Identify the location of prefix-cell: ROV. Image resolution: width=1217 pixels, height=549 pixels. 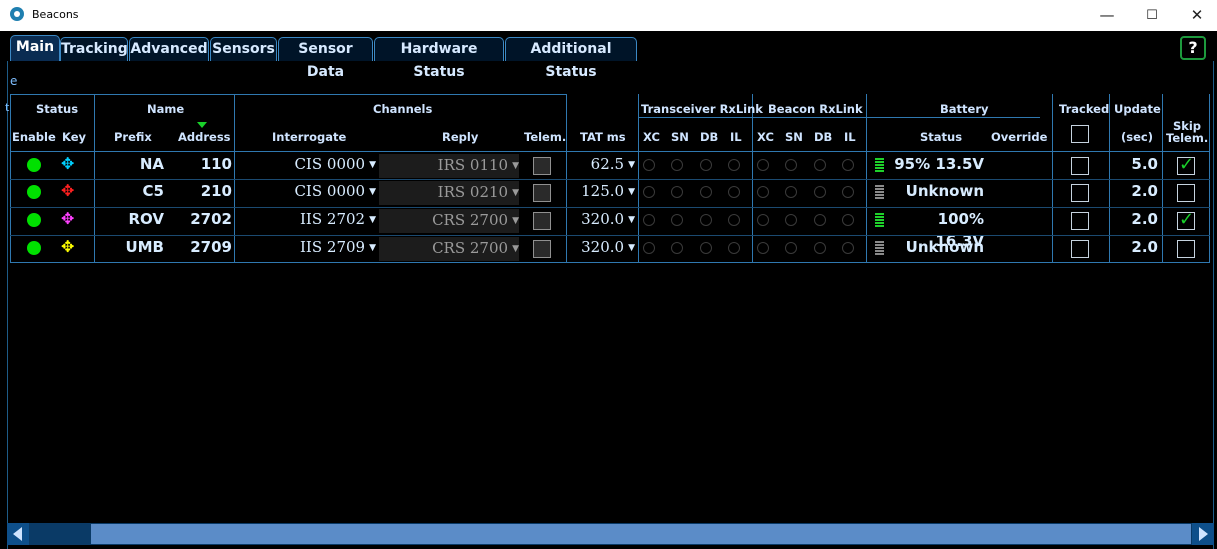
(146, 219).